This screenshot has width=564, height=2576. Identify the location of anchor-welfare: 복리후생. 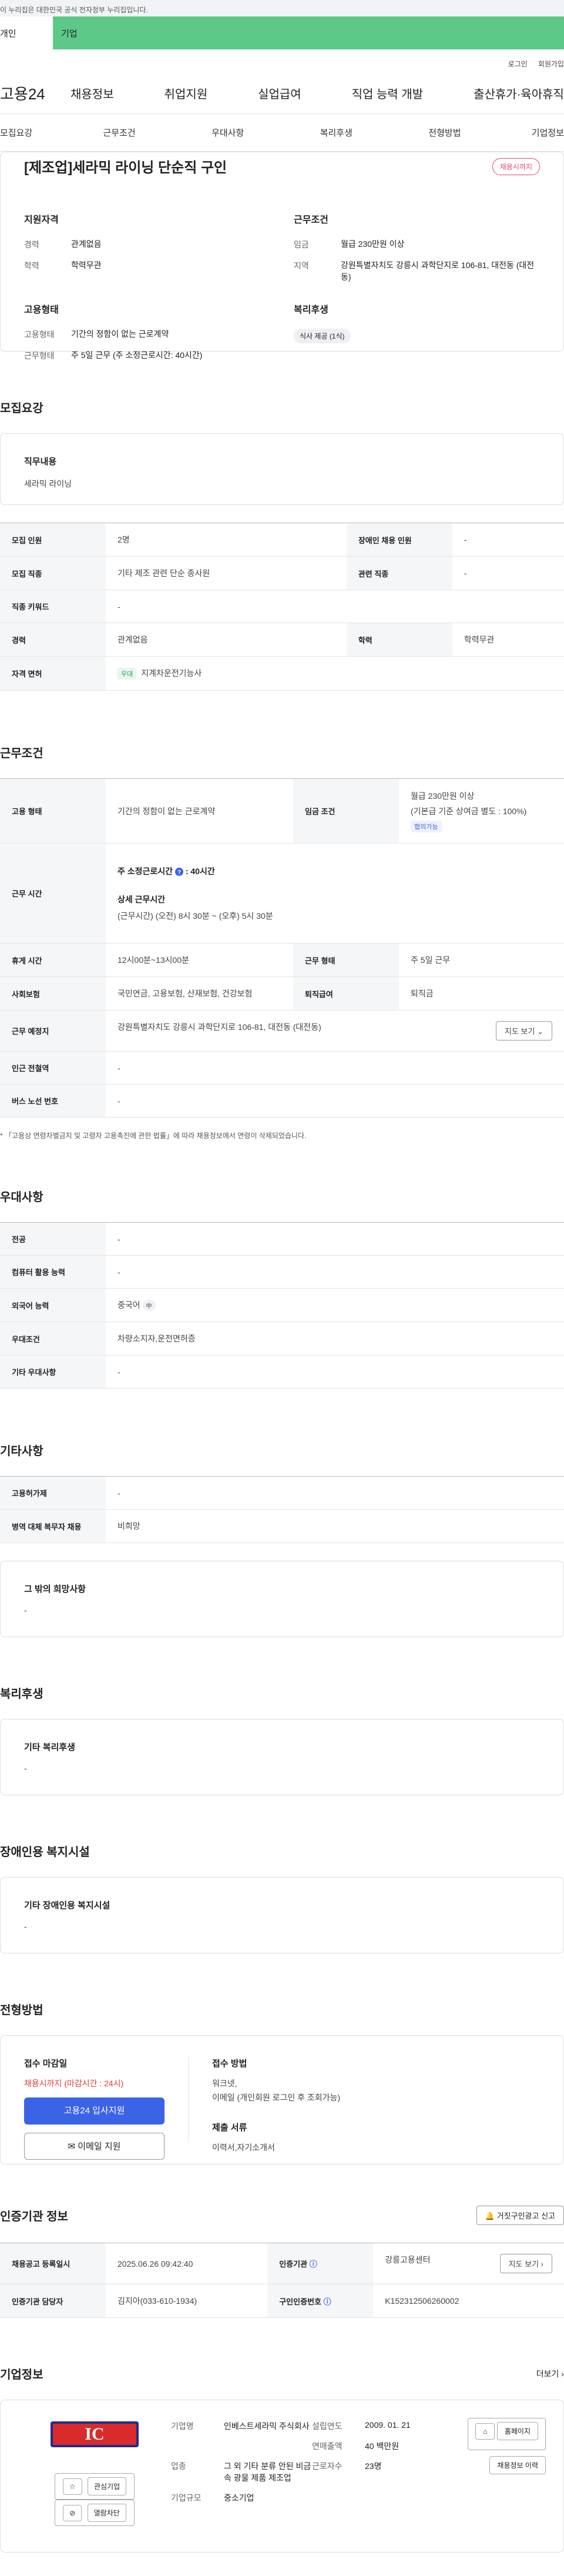
(337, 132).